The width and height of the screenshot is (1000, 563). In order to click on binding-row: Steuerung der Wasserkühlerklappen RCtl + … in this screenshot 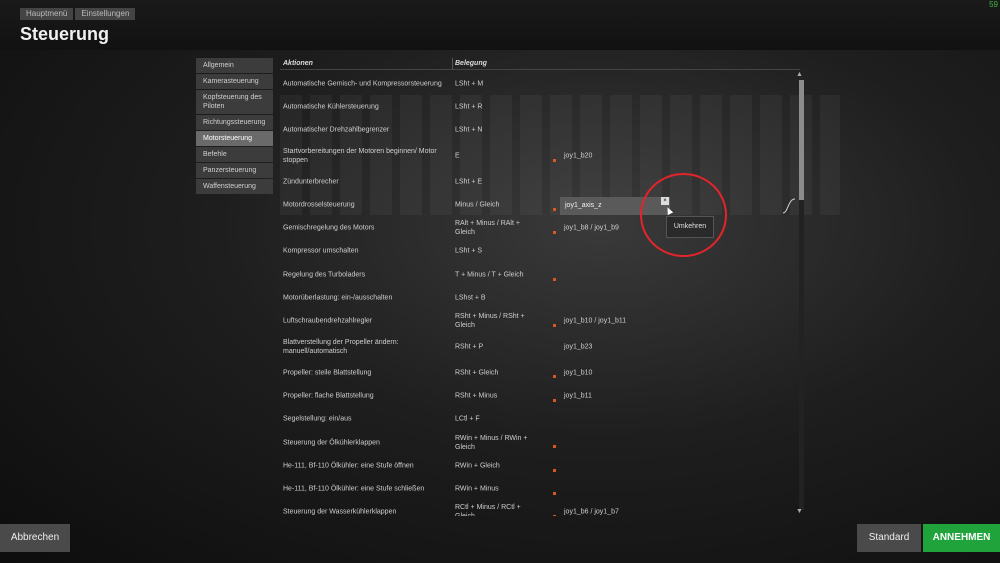, I will do `click(538, 508)`.